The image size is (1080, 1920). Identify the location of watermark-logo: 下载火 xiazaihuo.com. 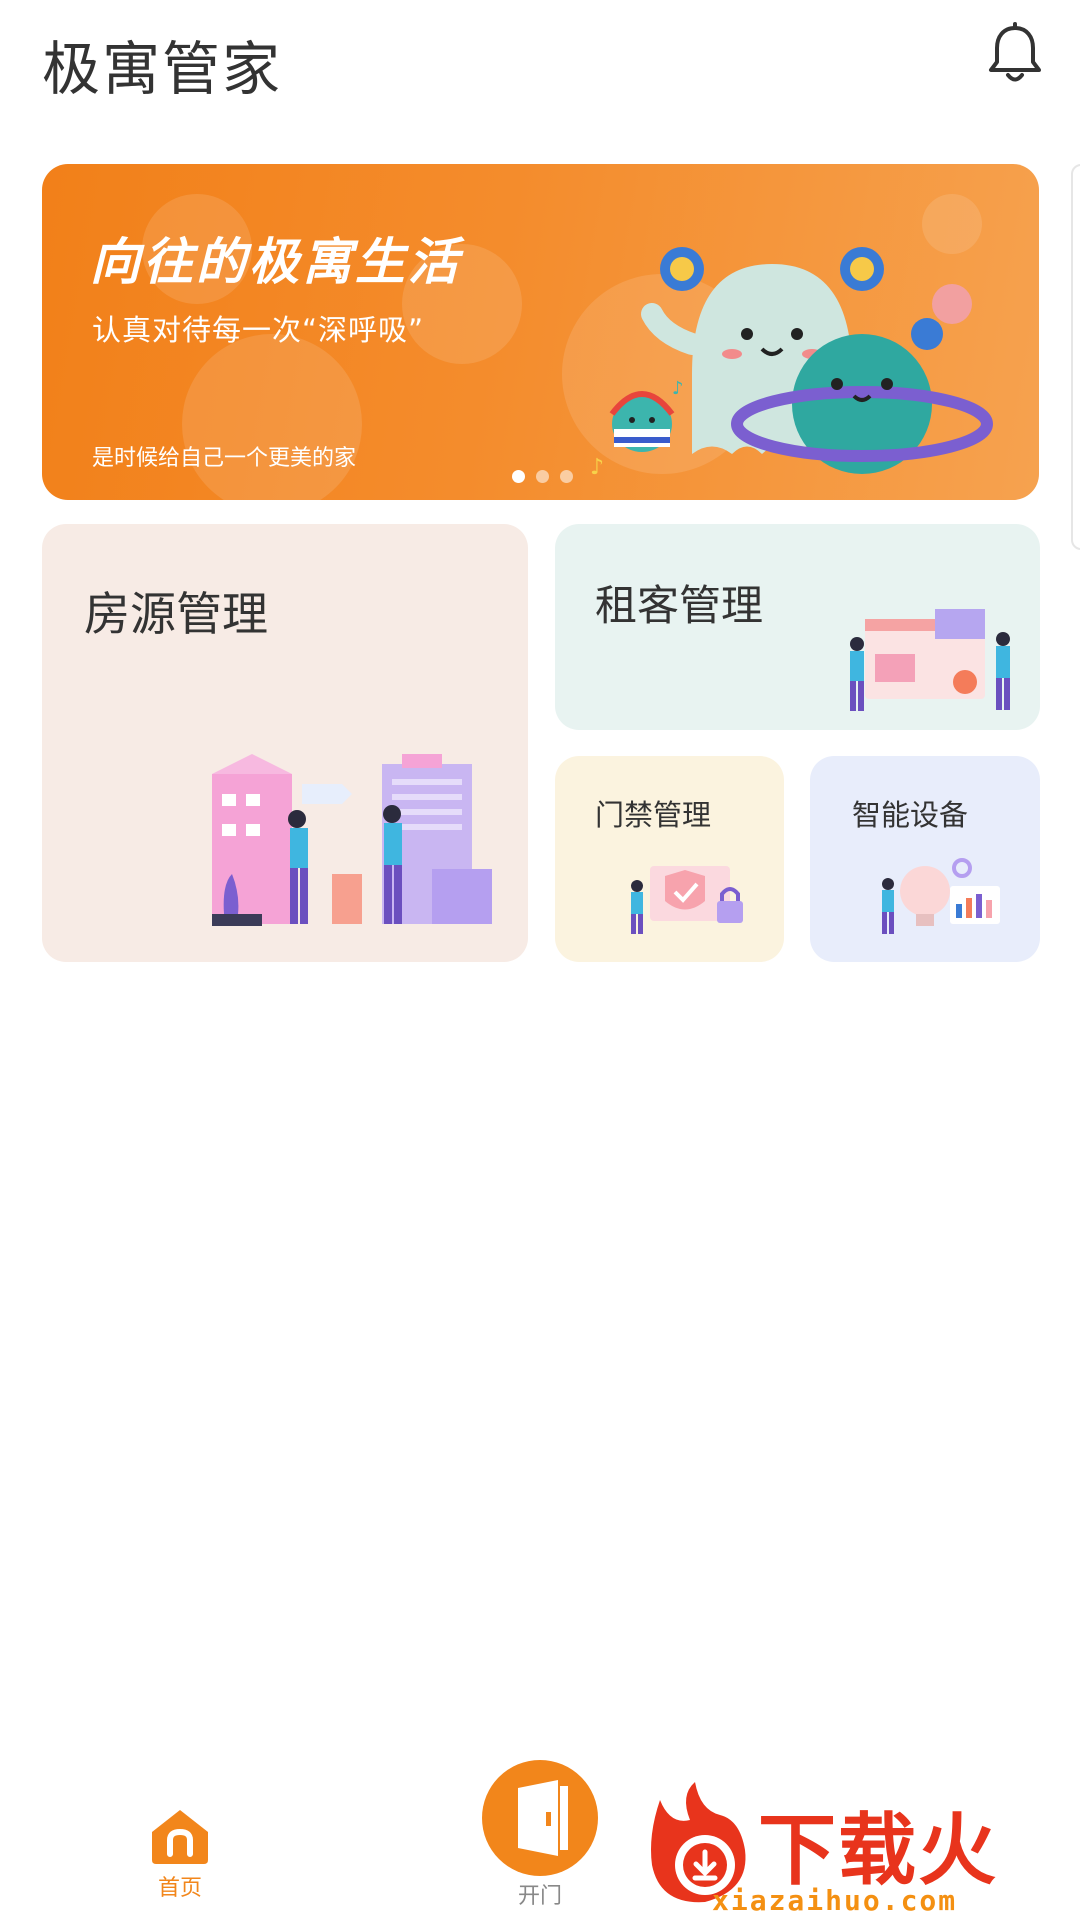
(860, 1850).